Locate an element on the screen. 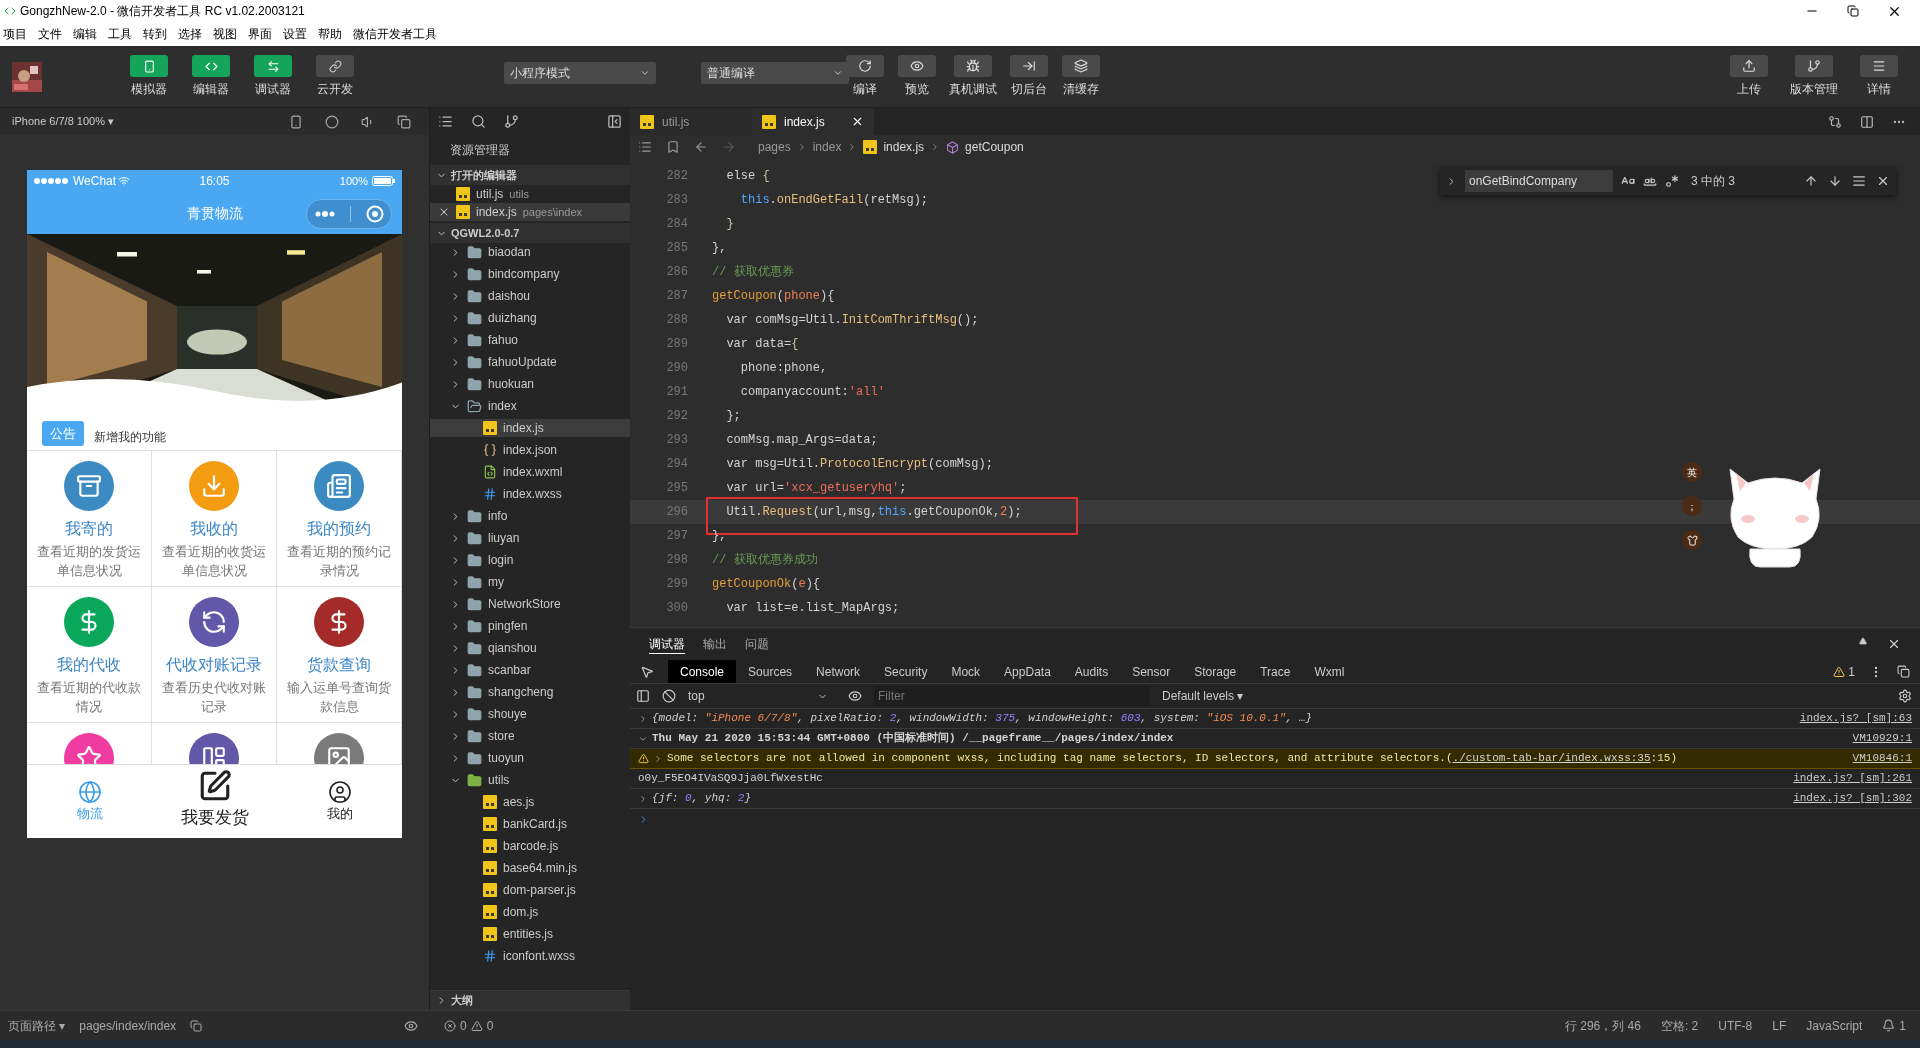  feature-tile: 我的代收 查看近期的代收款情况 is located at coordinates (89, 655).